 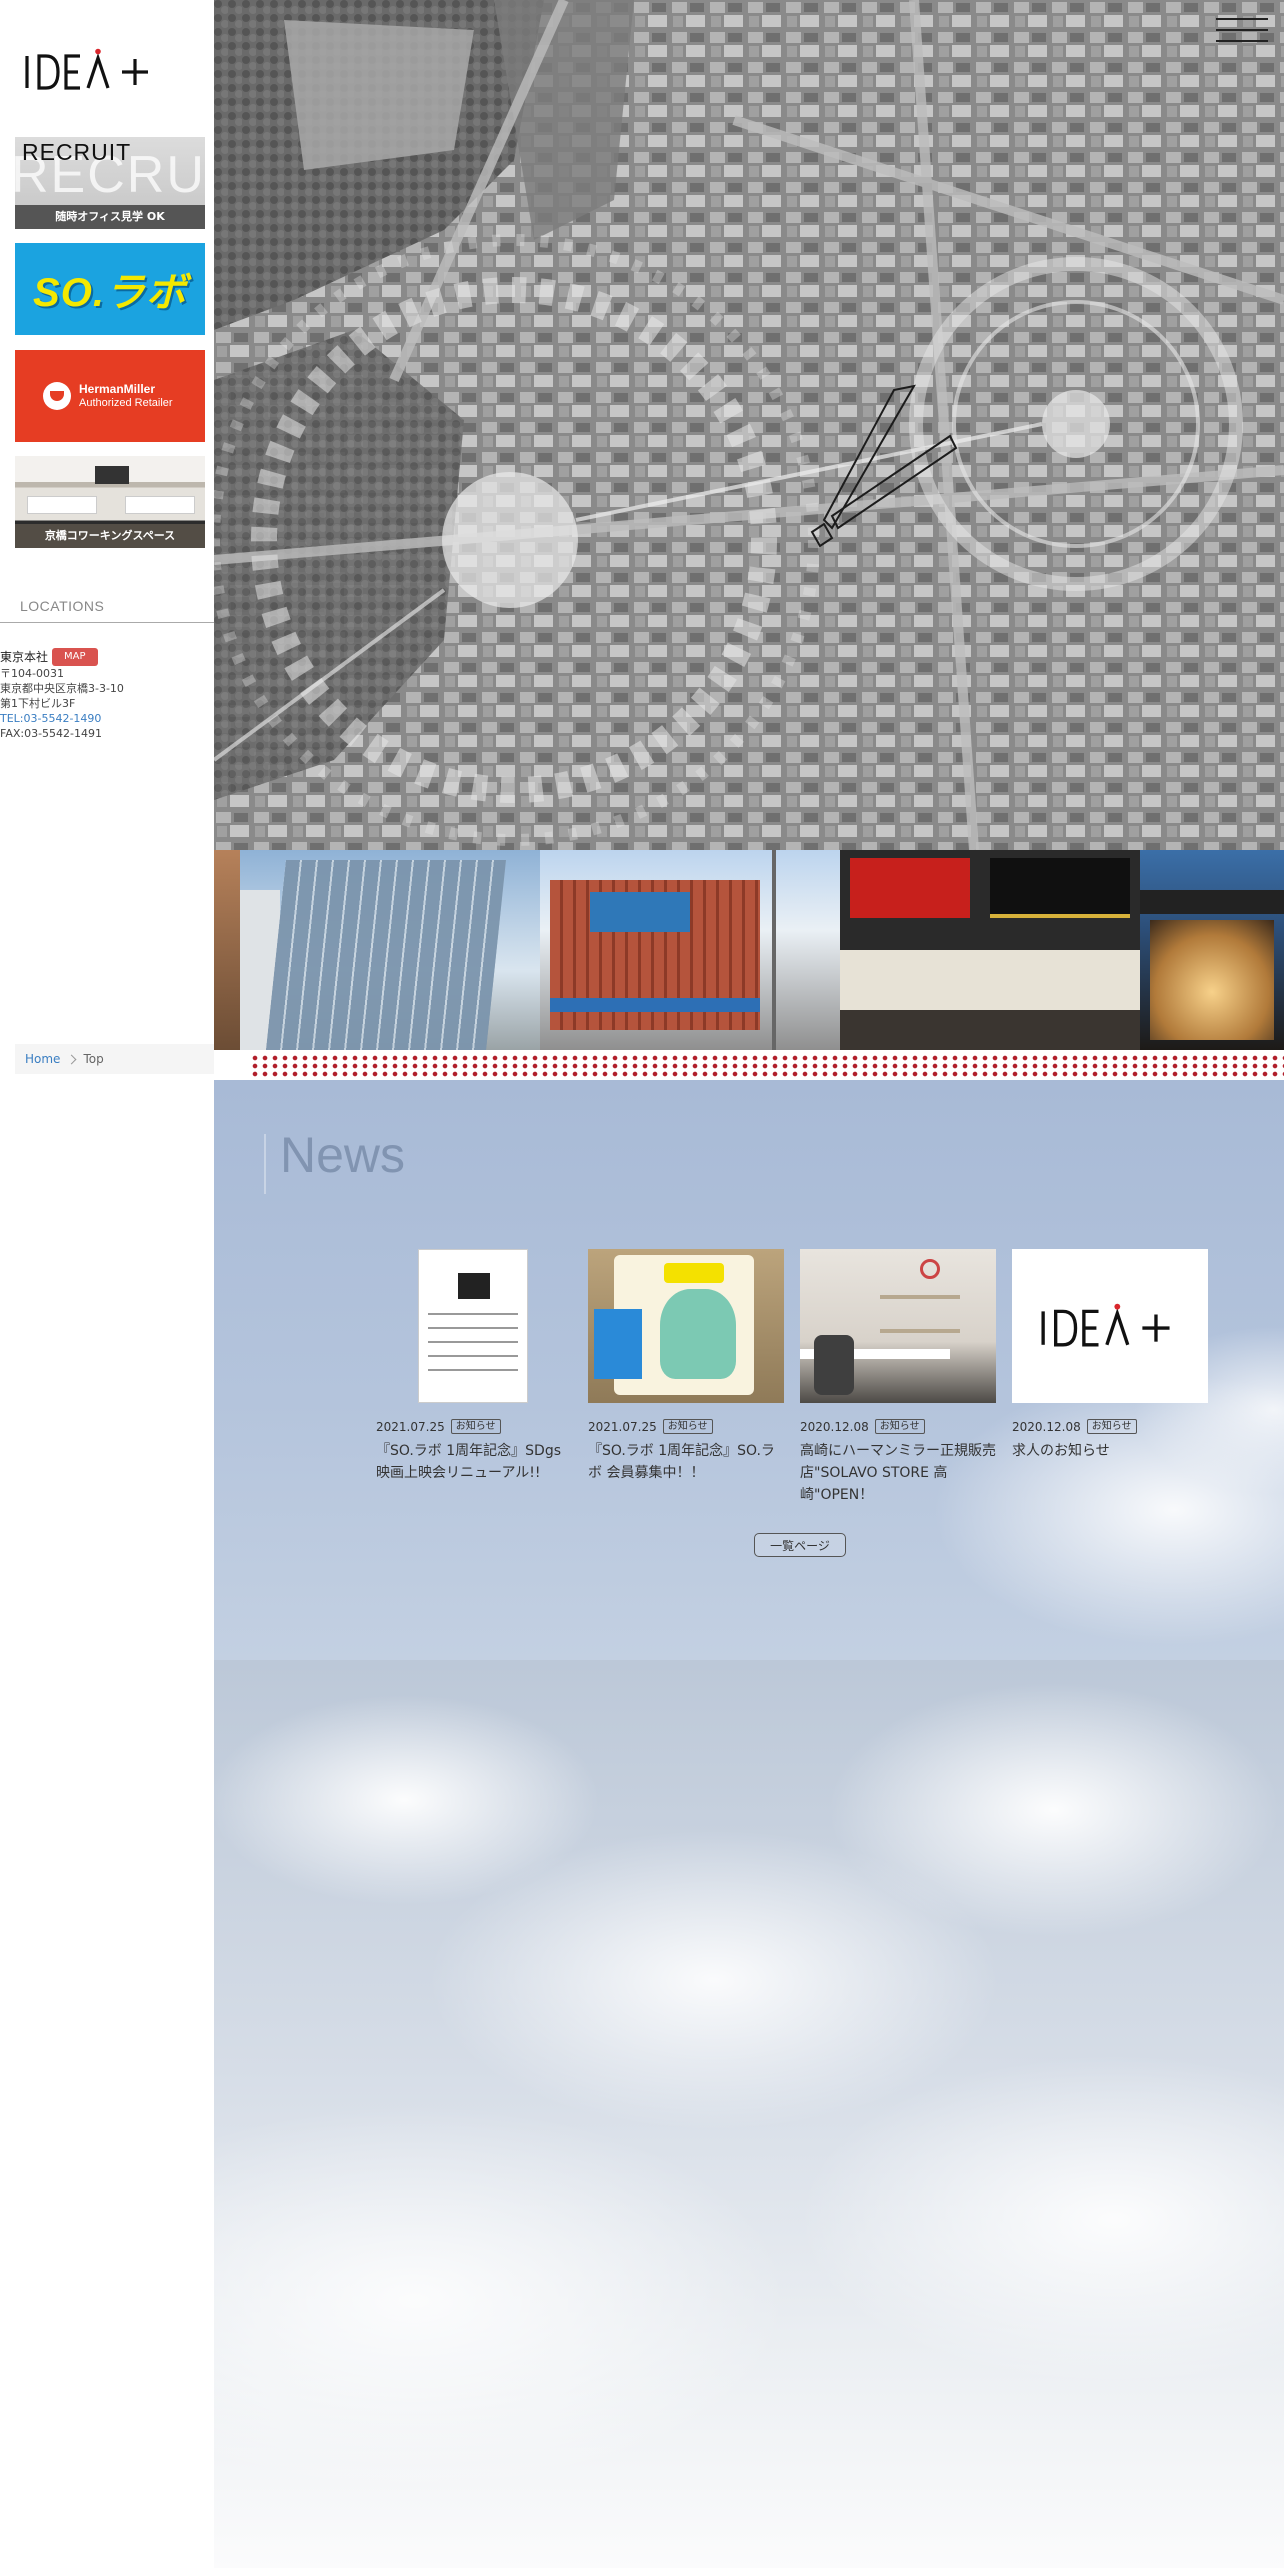 I want to click on solabo-banner: SO.ラボ, so click(x=110, y=289).